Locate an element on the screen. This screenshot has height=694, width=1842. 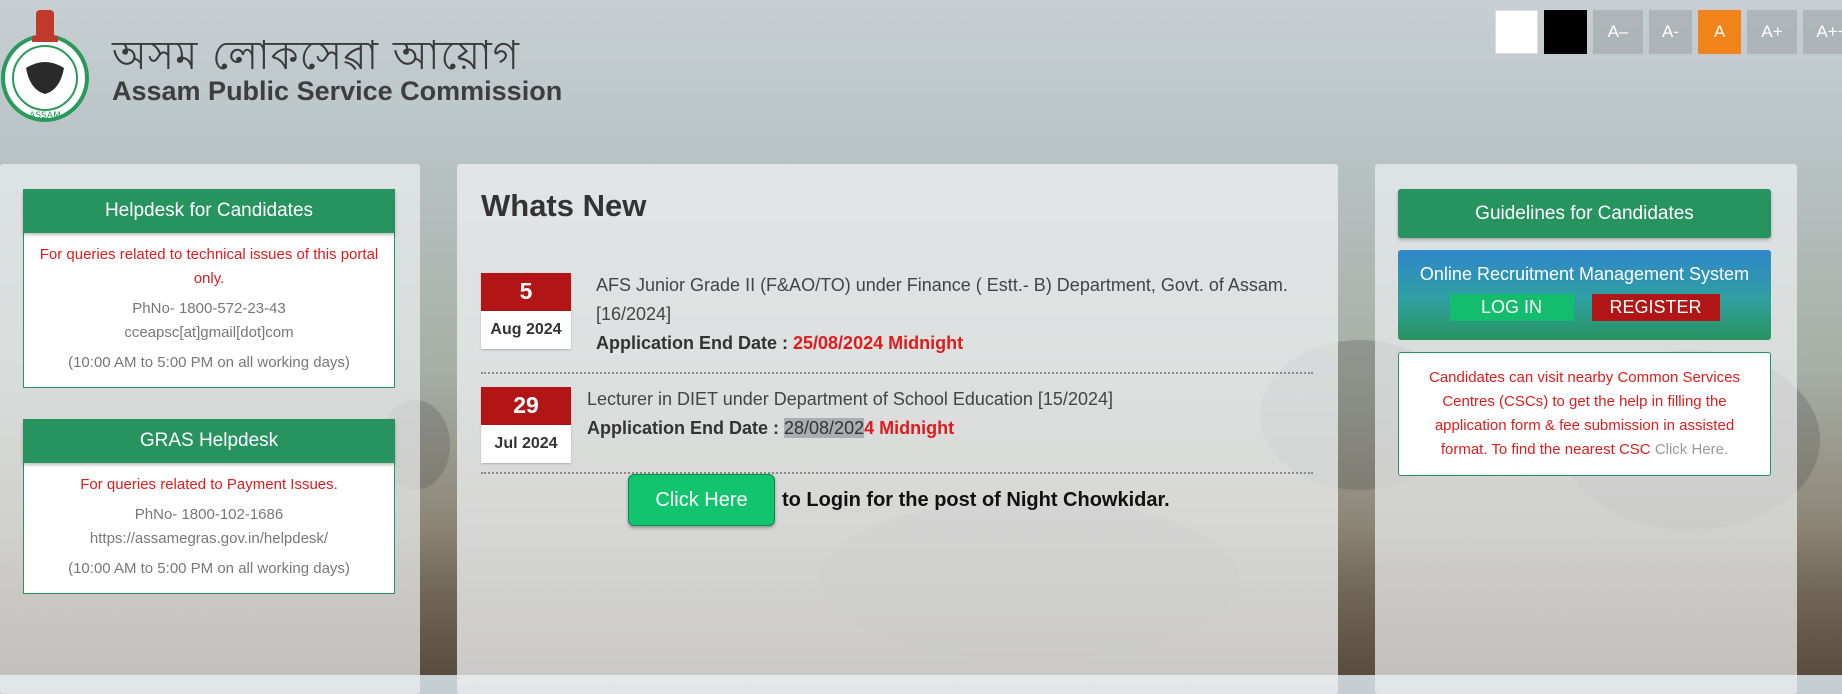
click-here-button: Click Here is located at coordinates (701, 500).